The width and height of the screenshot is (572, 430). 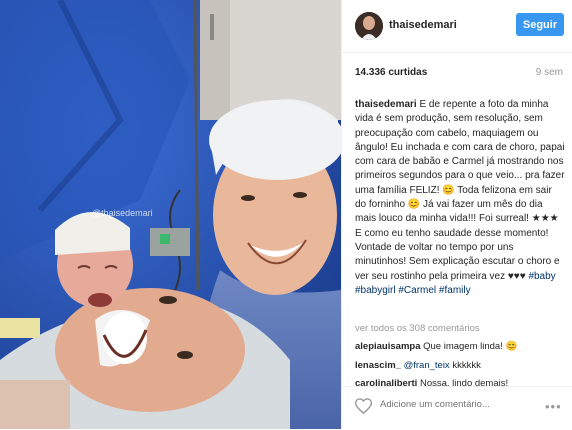 I want to click on avatar-image-icon, so click(x=369, y=26).